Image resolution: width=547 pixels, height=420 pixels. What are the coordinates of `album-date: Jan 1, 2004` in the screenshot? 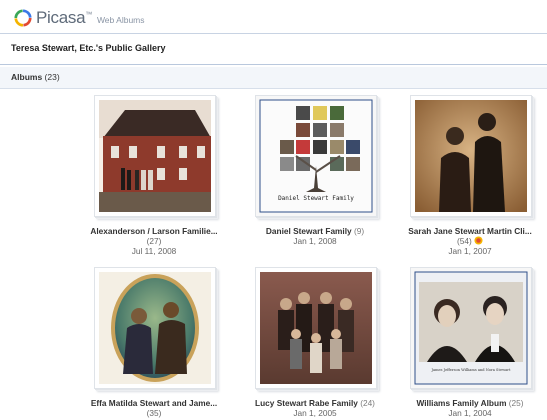 It's located at (470, 413).